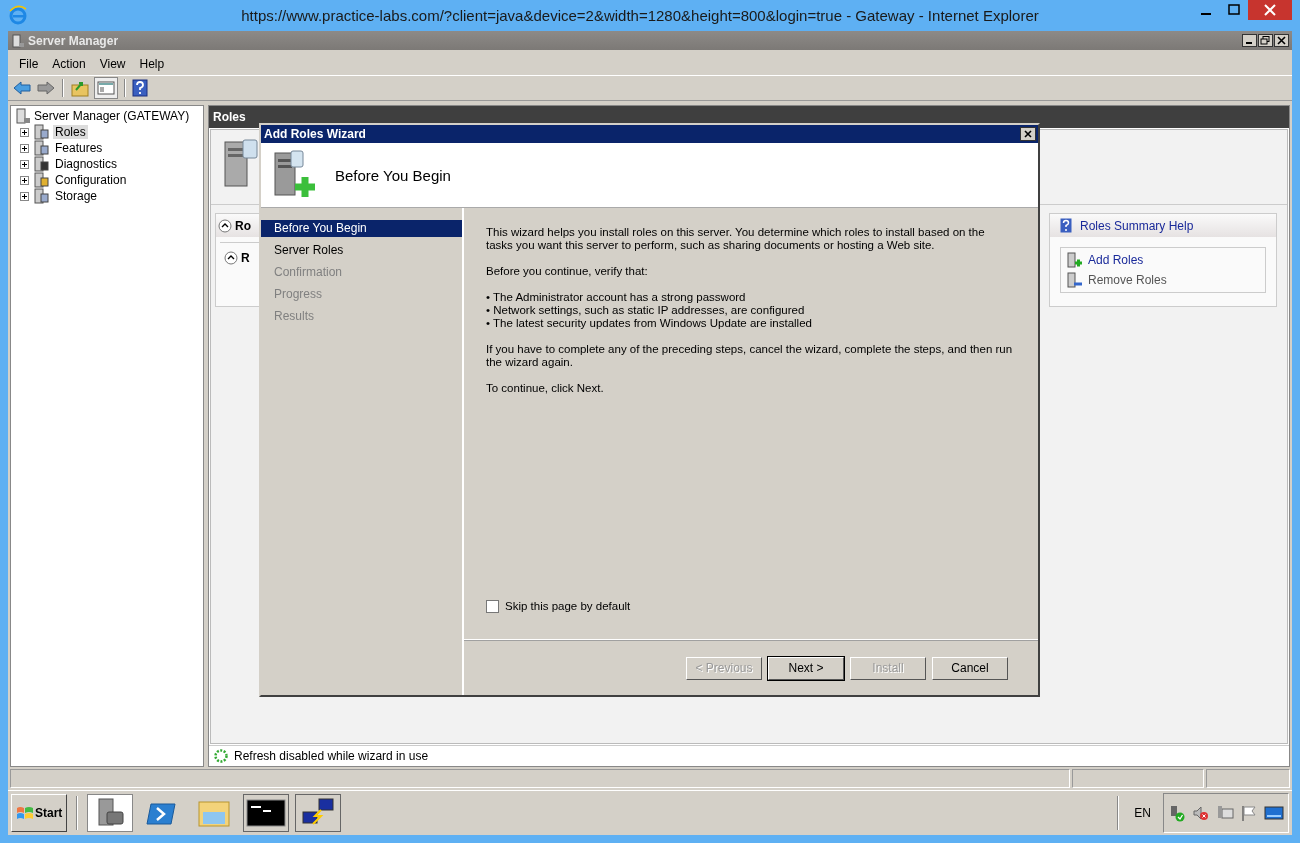  I want to click on checkbox, so click(492, 606).